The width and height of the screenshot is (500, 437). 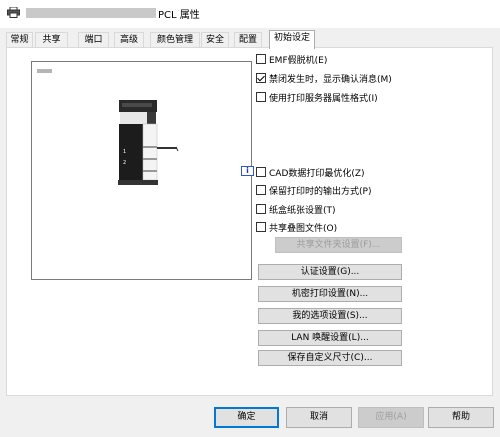 What do you see at coordinates (13, 12) in the screenshot?
I see `printer-icon` at bounding box center [13, 12].